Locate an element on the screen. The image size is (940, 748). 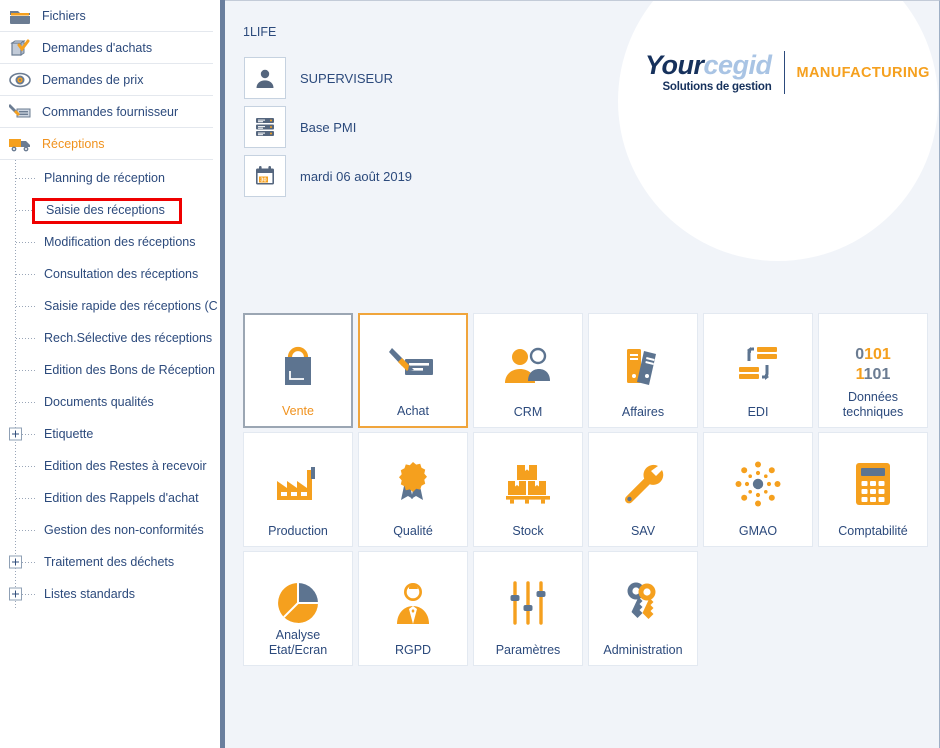
tile-label: Vente is located at coordinates (298, 410).